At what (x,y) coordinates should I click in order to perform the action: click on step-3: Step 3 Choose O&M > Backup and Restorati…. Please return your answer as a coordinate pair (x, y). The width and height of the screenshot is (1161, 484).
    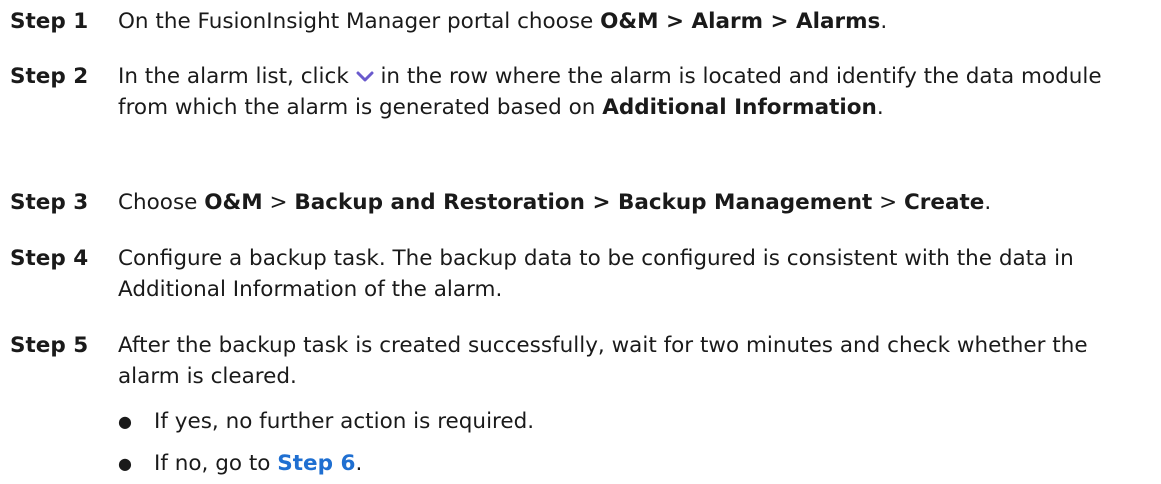
    Looking at the image, I should click on (580, 202).